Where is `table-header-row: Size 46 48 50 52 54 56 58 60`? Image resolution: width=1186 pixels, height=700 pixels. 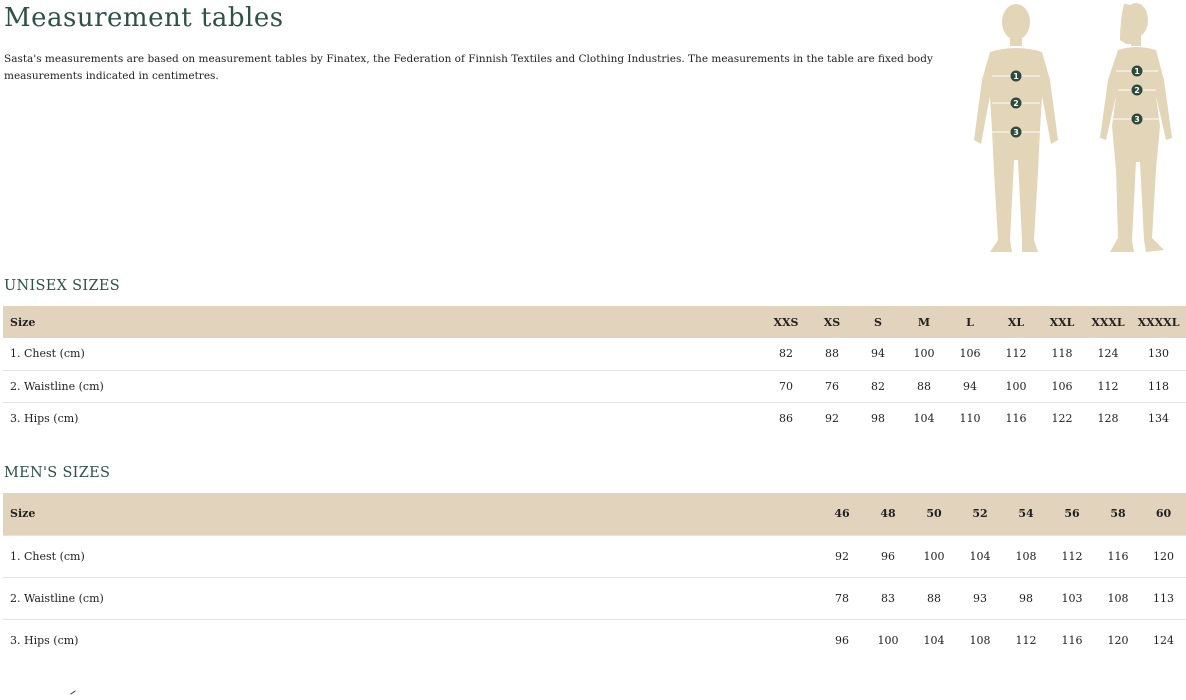 table-header-row: Size 46 48 50 52 54 56 58 60 is located at coordinates (594, 514).